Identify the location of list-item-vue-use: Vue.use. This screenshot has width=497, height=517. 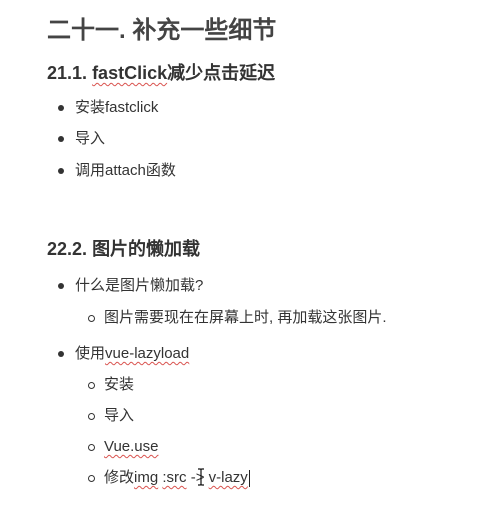
(123, 446).